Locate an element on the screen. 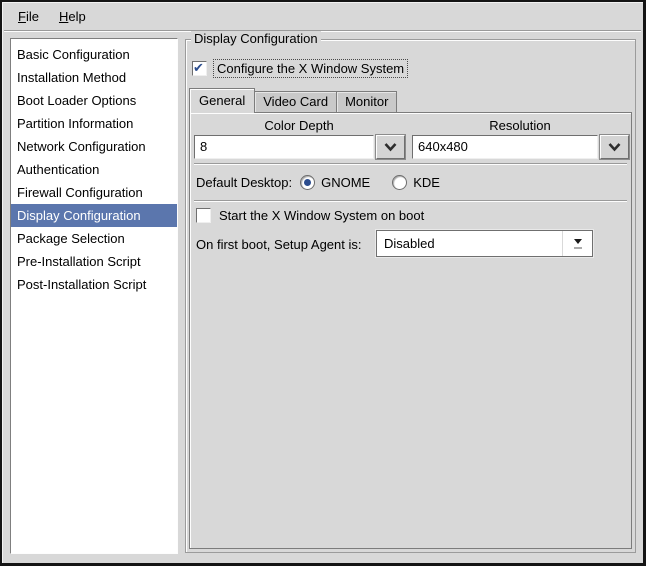  frame-title: Display Configuration is located at coordinates (256, 39).